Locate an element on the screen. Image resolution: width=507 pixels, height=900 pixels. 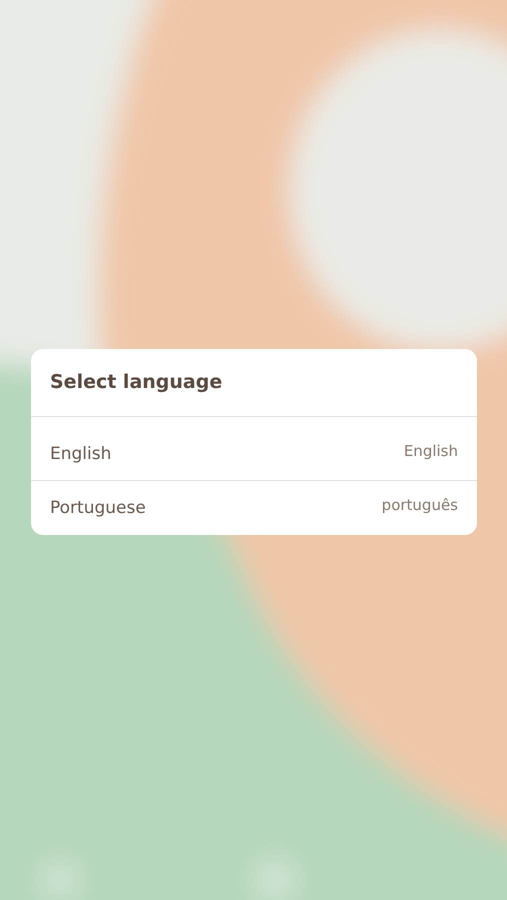
language-option: Portuguese português is located at coordinates (254, 508).